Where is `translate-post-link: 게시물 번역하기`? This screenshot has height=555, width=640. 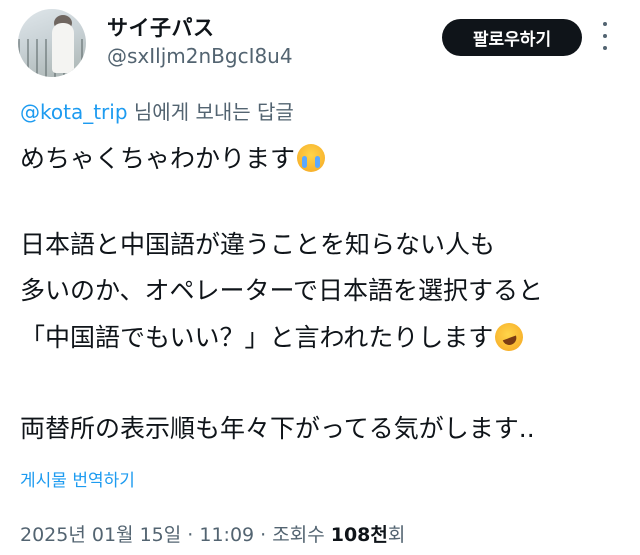 translate-post-link: 게시물 번역하기 is located at coordinates (77, 478).